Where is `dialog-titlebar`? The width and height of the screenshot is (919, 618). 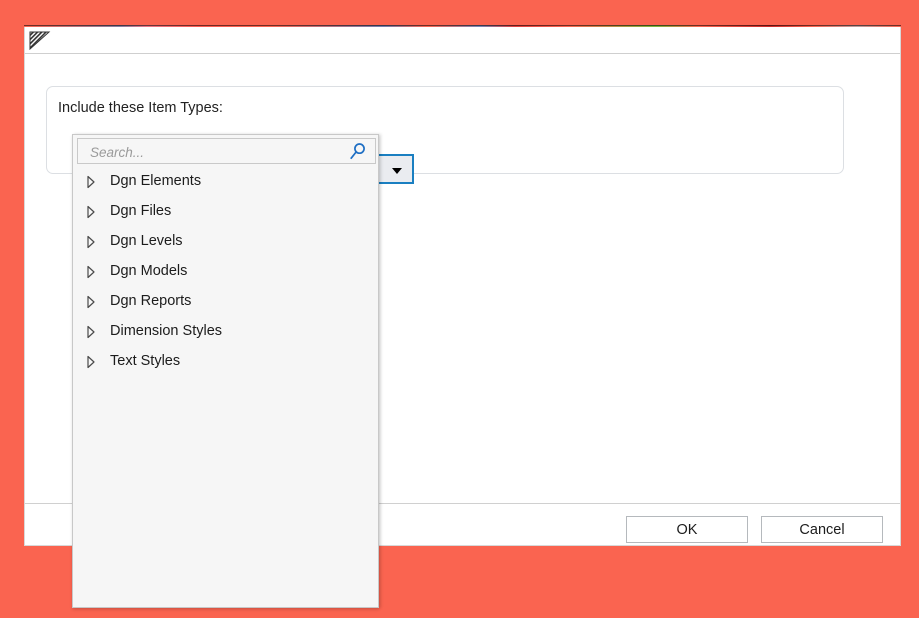
dialog-titlebar is located at coordinates (462, 40).